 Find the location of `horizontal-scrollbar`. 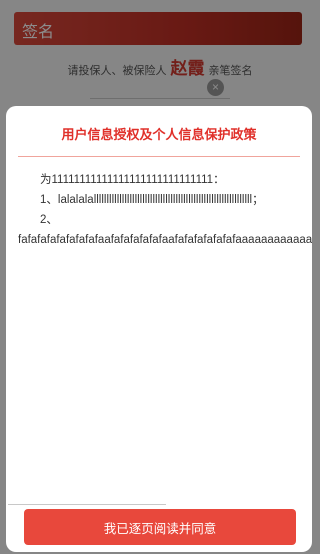

horizontal-scrollbar is located at coordinates (87, 504).